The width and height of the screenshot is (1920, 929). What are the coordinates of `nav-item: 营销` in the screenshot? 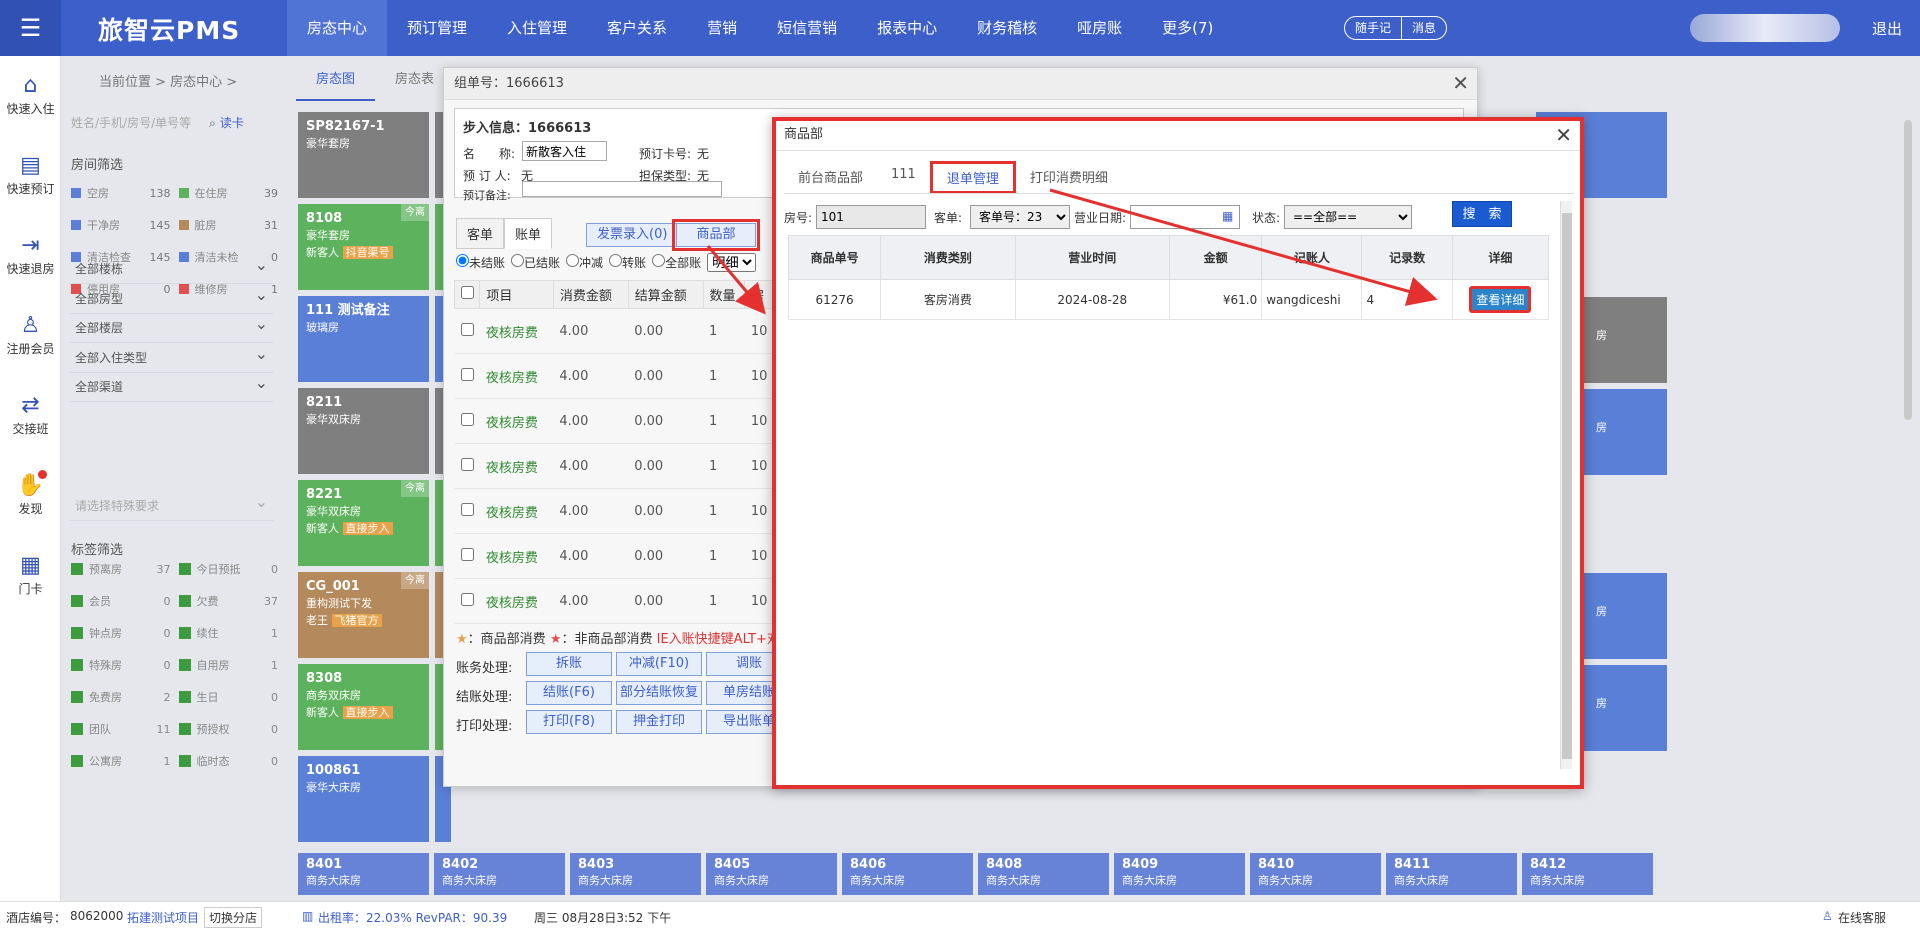 It's located at (722, 28).